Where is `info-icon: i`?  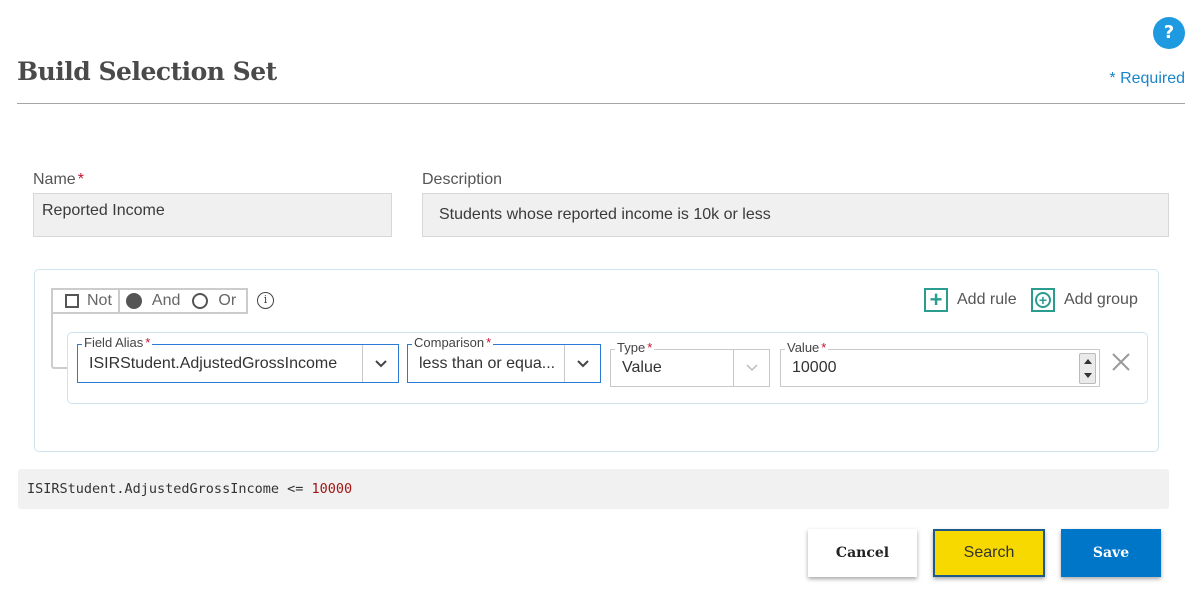
info-icon: i is located at coordinates (265, 300).